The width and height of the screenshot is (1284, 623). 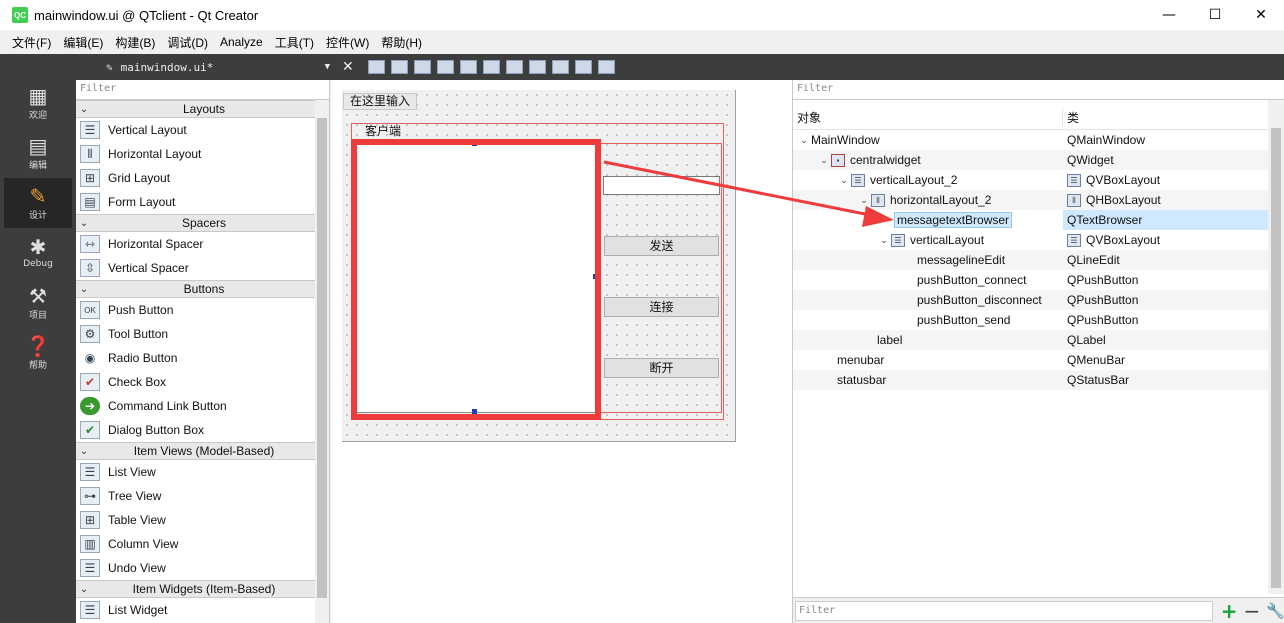 I want to click on widget-item: ▥ Column View, so click(x=196, y=544).